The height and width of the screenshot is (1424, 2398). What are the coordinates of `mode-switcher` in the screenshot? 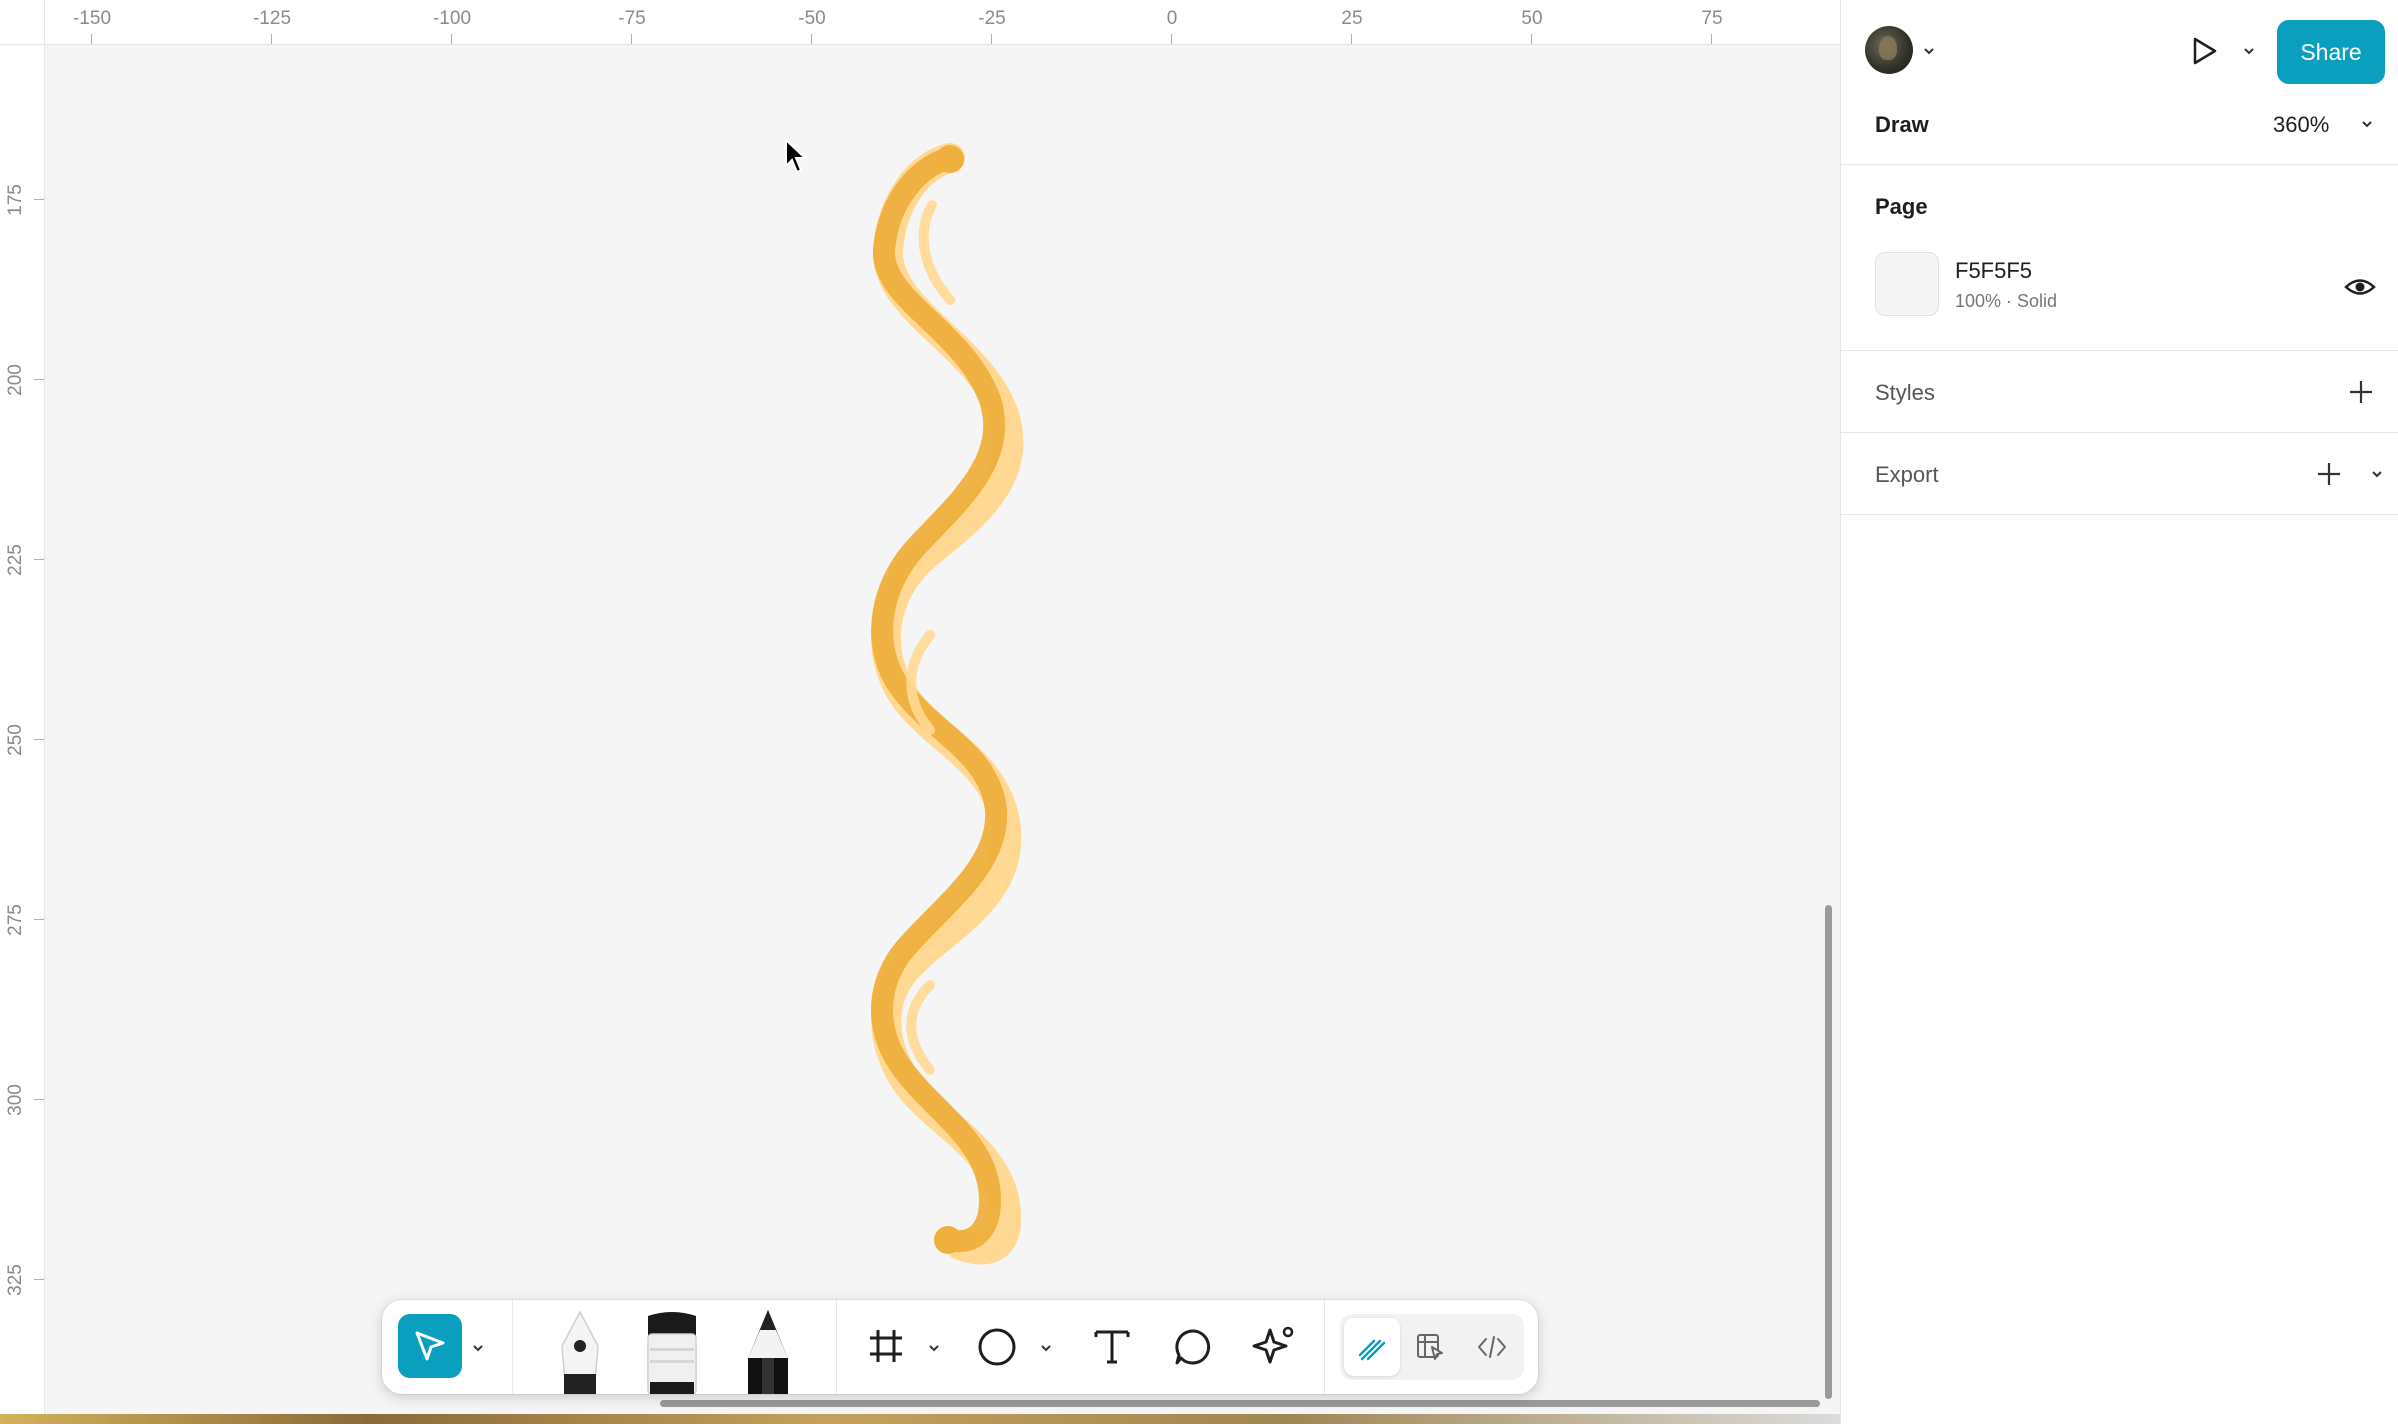 It's located at (1432, 1347).